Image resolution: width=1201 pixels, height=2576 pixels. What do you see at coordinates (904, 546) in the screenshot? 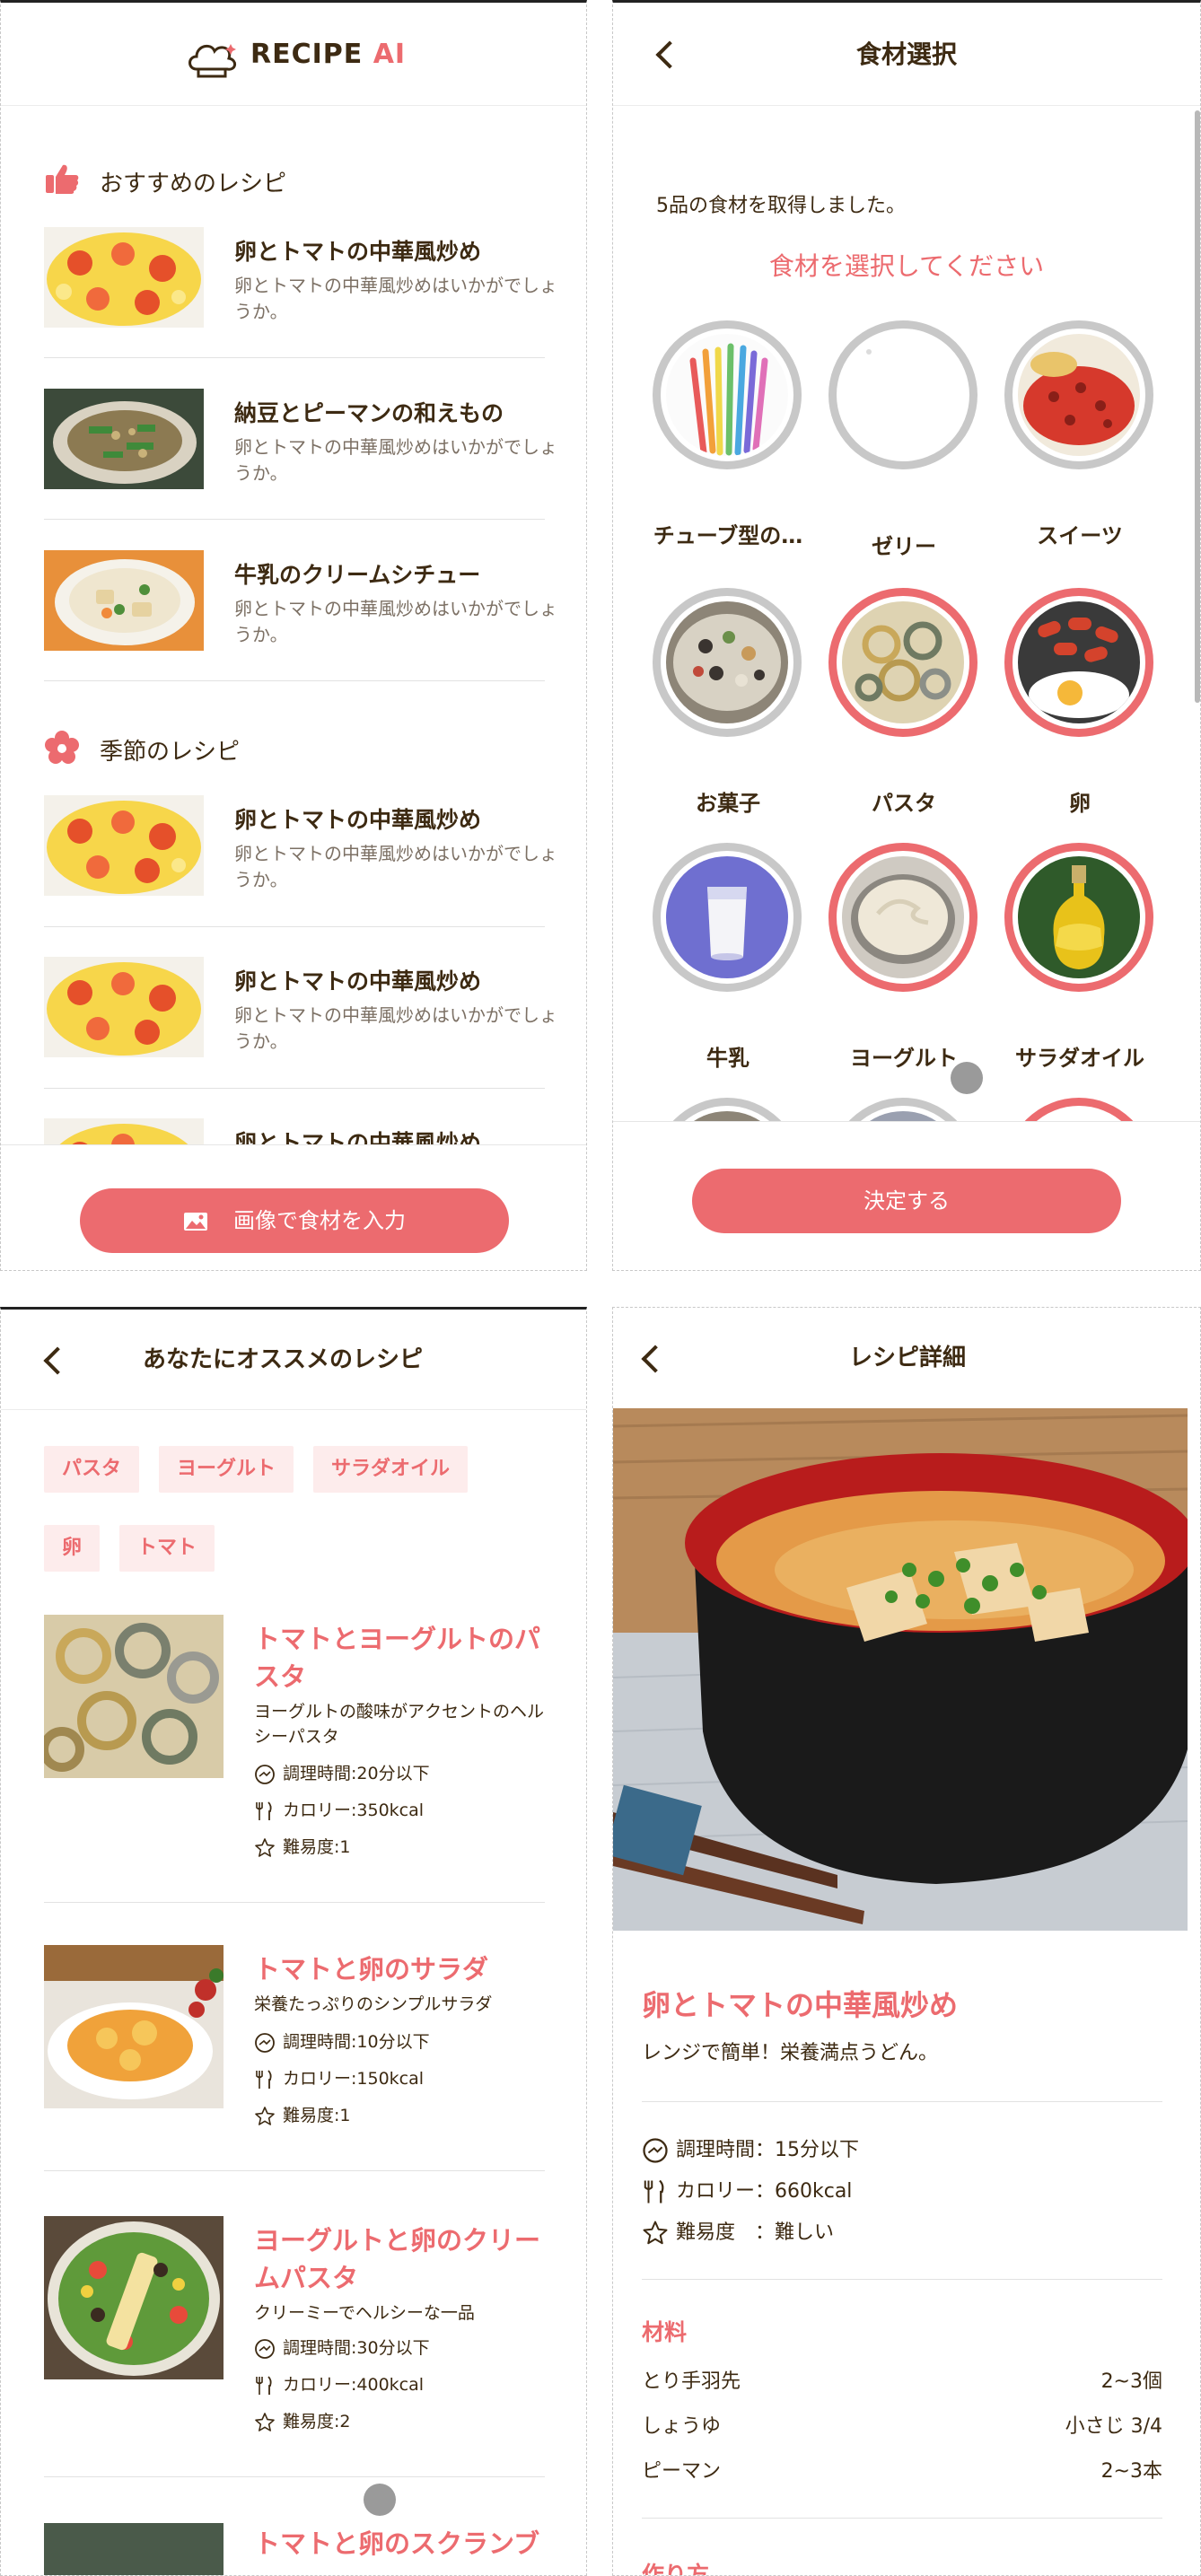
I see `ingredient-label: ゼリー` at bounding box center [904, 546].